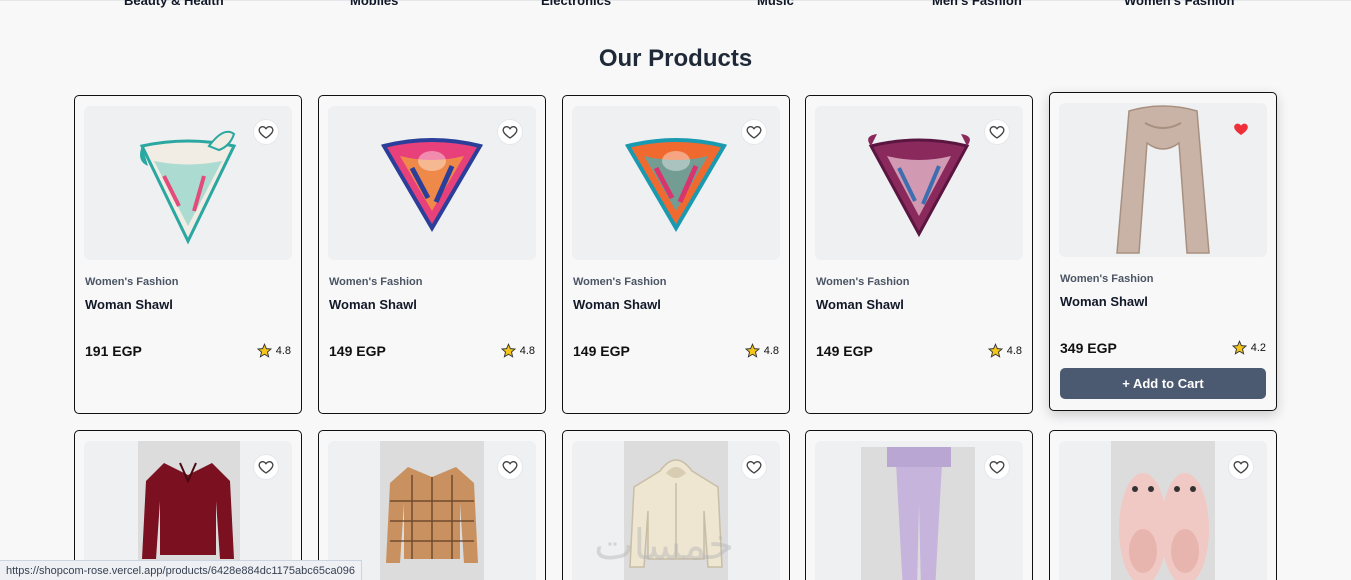  Describe the element at coordinates (113, 351) in the screenshot. I see `product-price: 191 EGP` at that location.